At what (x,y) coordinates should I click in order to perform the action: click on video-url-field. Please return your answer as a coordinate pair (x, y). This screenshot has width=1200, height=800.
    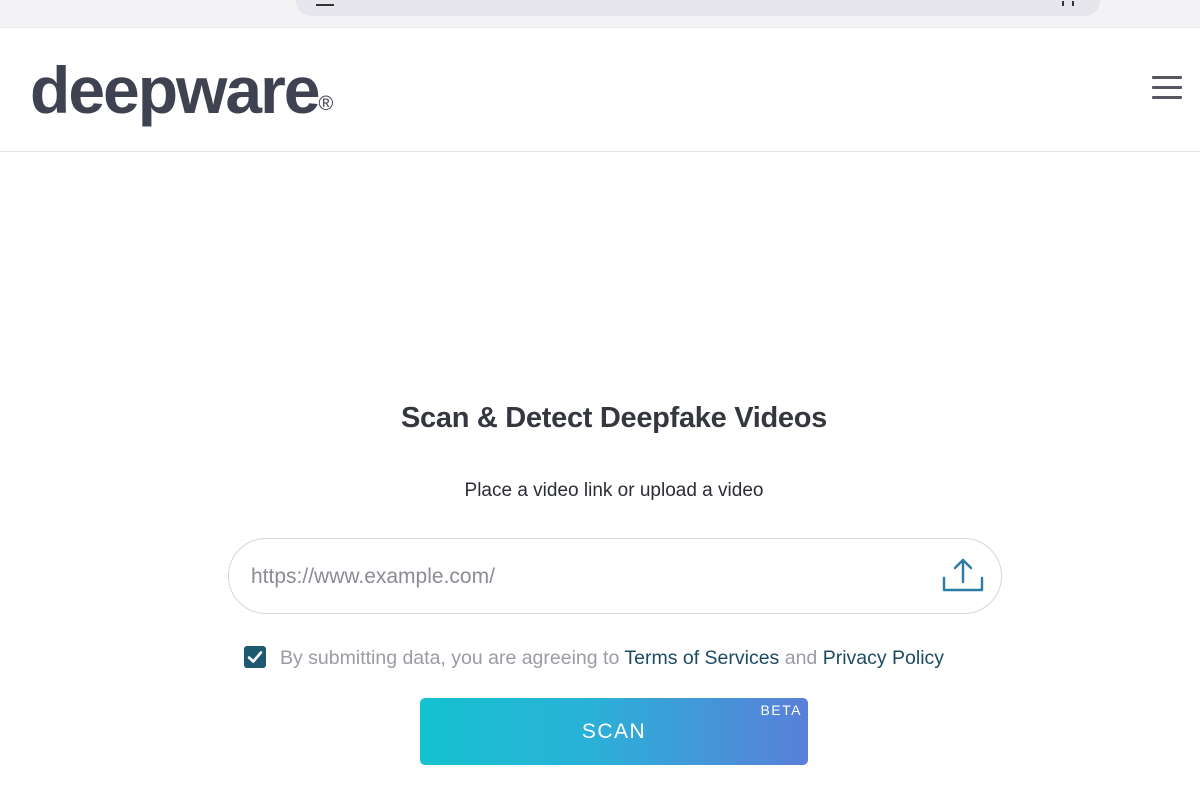
    Looking at the image, I should click on (615, 576).